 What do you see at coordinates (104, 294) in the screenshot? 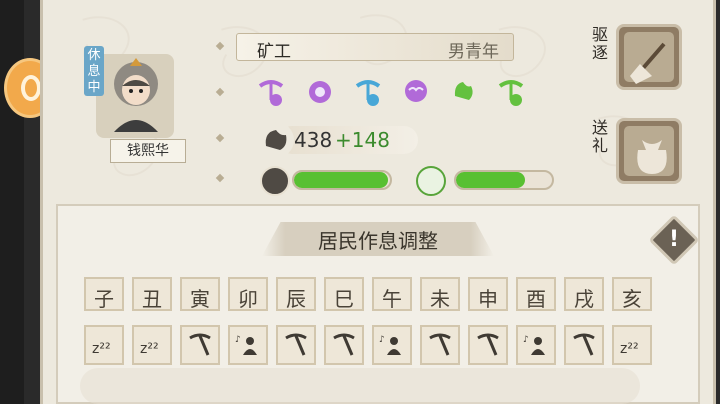
I see `hour-cell-zi: 子` at bounding box center [104, 294].